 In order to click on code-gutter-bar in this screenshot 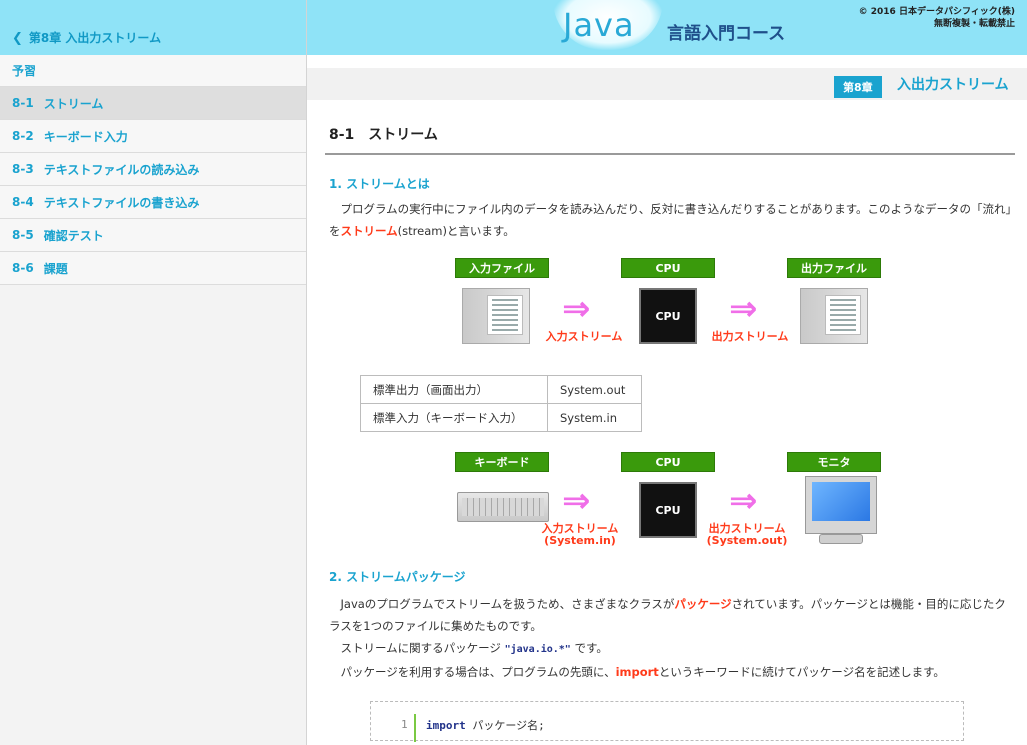, I will do `click(415, 728)`.